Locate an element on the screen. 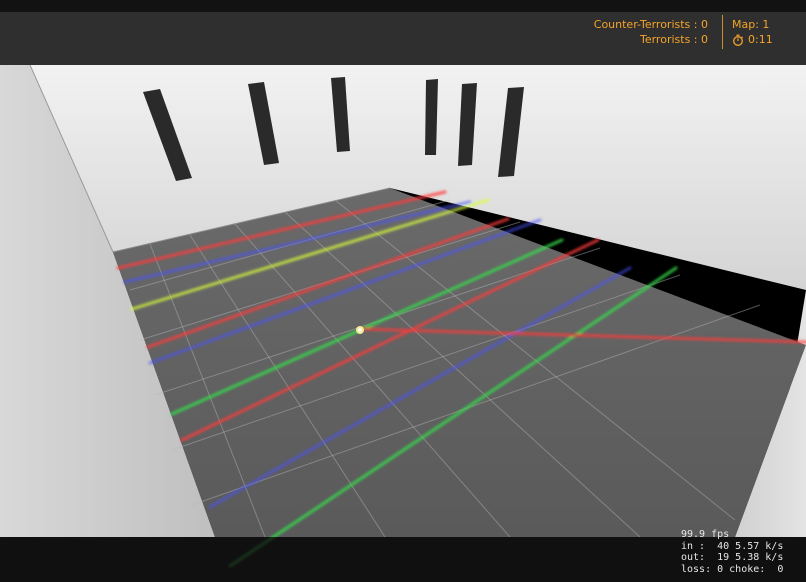 This screenshot has width=806, height=582. loss-readout: loss: 0 choke: 0 is located at coordinates (732, 569).